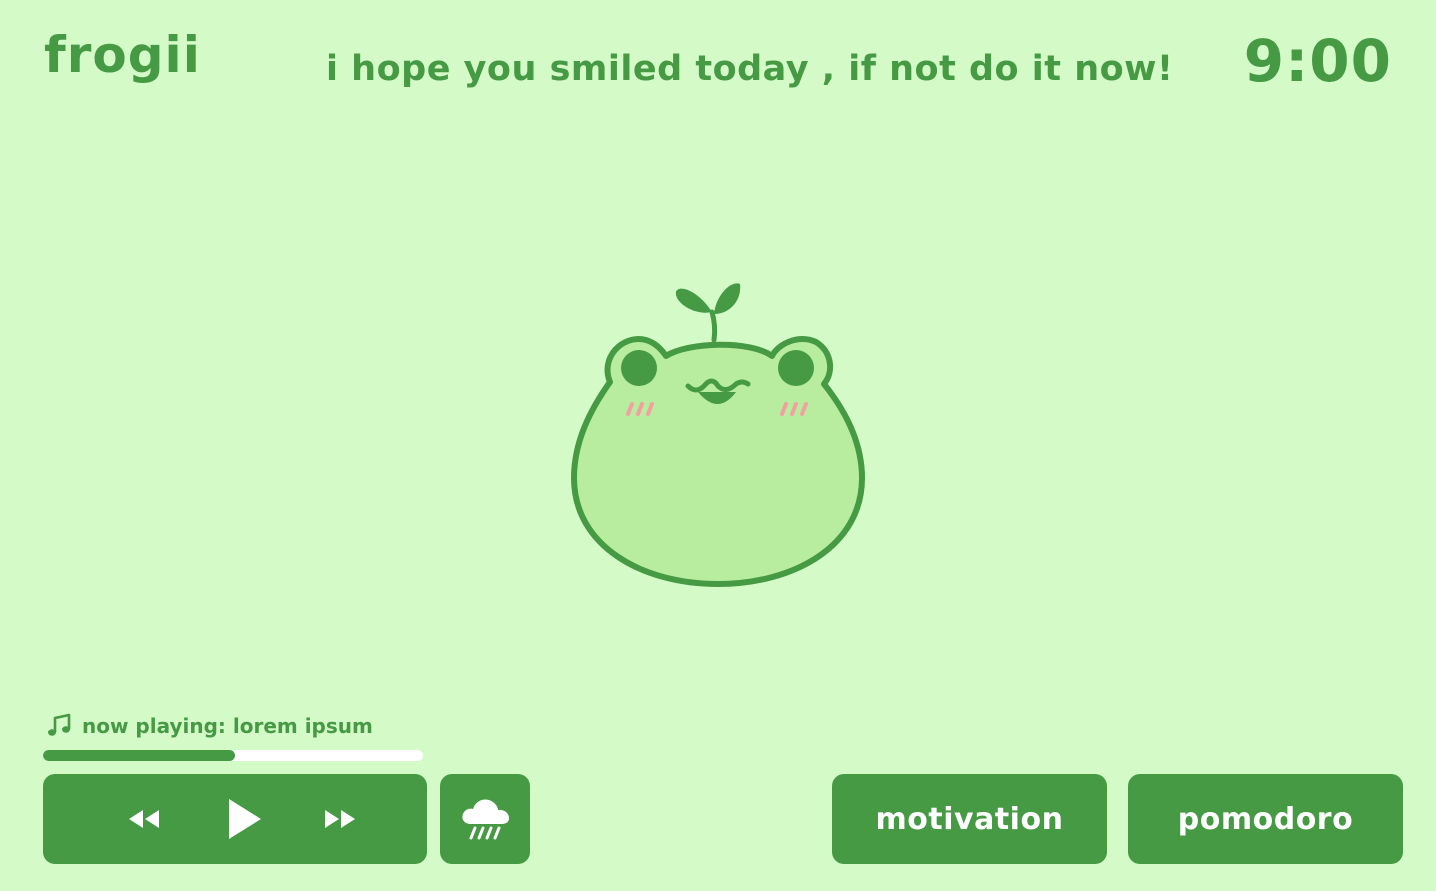  What do you see at coordinates (718, 461) in the screenshot?
I see `frog-body` at bounding box center [718, 461].